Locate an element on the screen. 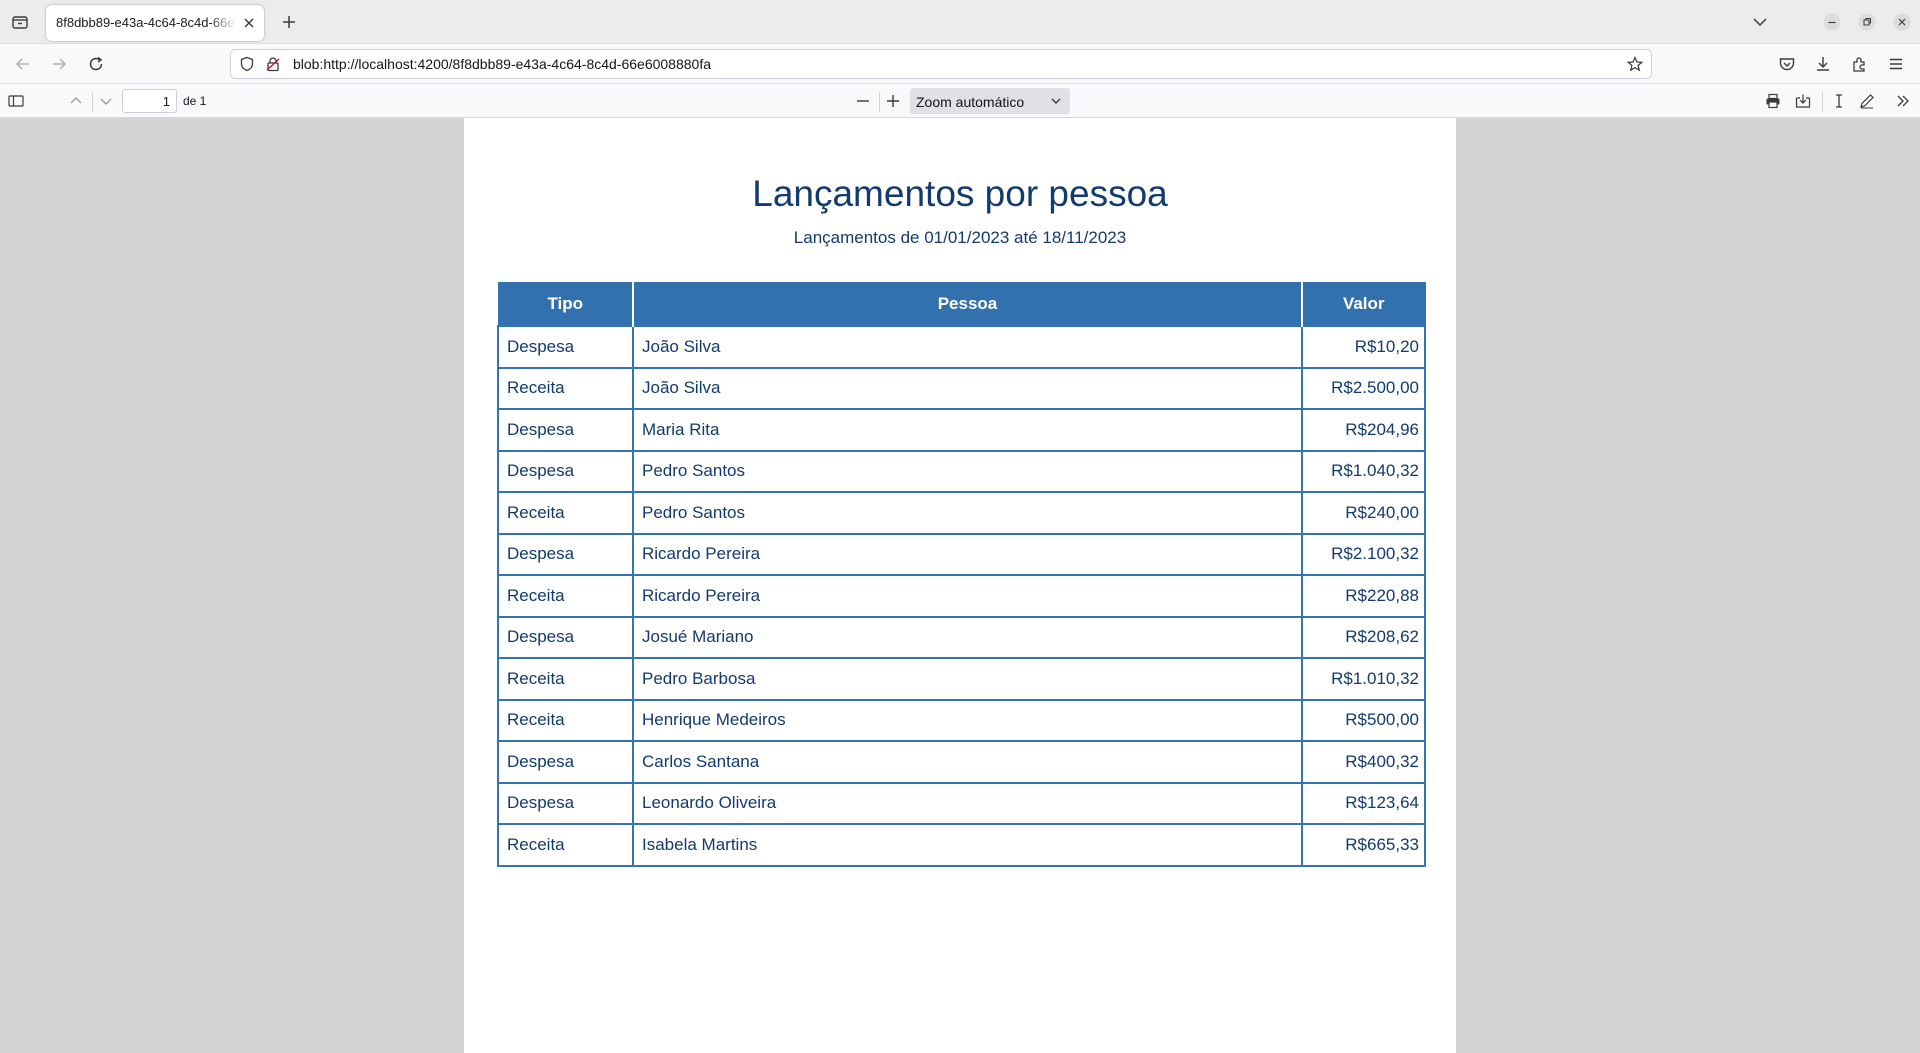 The height and width of the screenshot is (1053, 1920). page-count: de 1 is located at coordinates (195, 101).